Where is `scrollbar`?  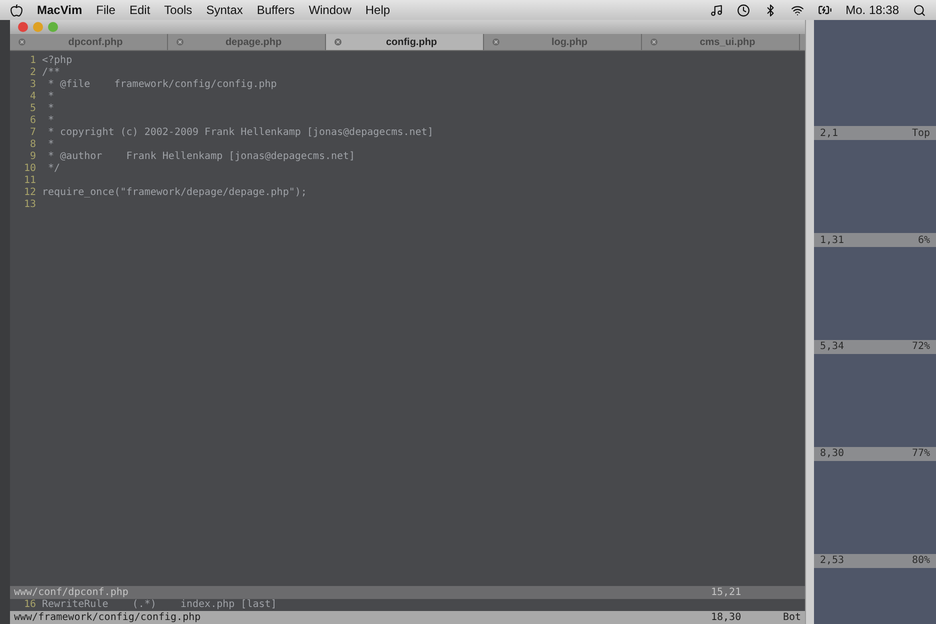 scrollbar is located at coordinates (809, 322).